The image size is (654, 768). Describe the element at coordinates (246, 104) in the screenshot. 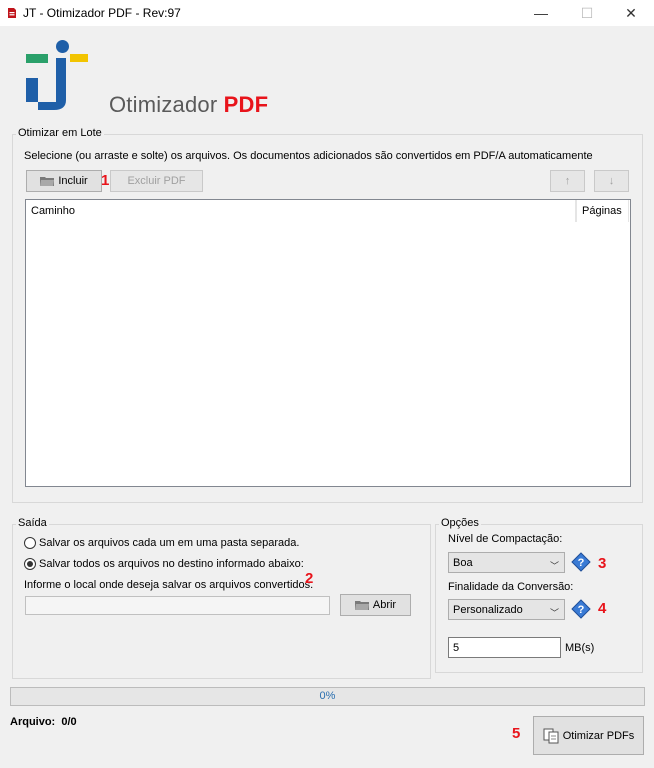

I see `app-name-suffix: PDF` at that location.